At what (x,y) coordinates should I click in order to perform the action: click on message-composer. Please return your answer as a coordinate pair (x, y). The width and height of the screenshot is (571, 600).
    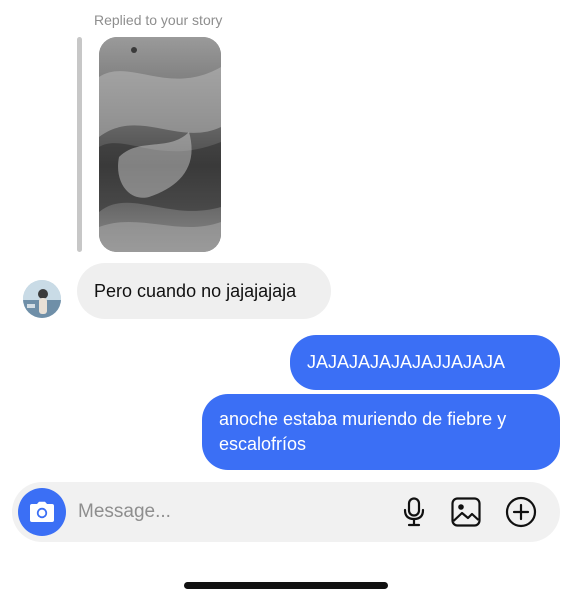
    Looking at the image, I should click on (286, 512).